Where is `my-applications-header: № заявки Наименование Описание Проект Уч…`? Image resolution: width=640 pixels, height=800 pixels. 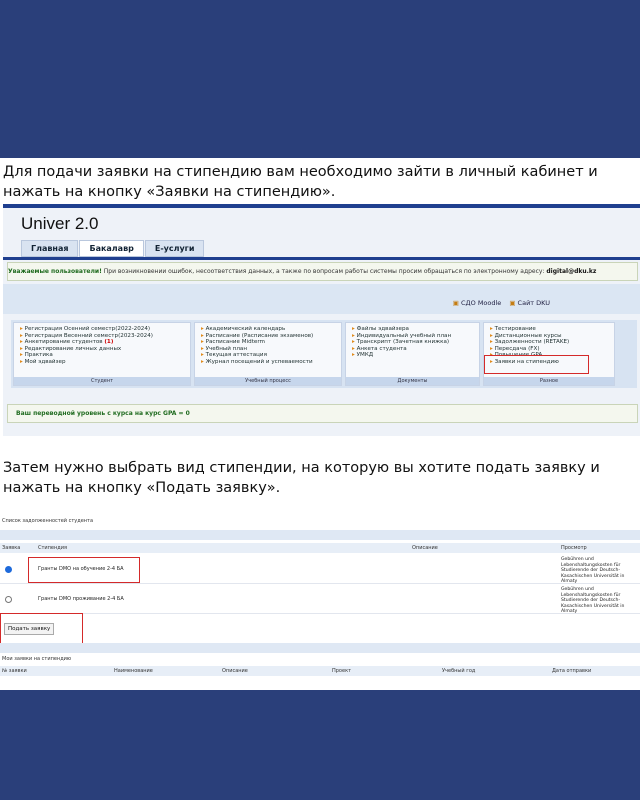
my-applications-header: № заявки Наименование Описание Проект Уч… is located at coordinates (320, 671).